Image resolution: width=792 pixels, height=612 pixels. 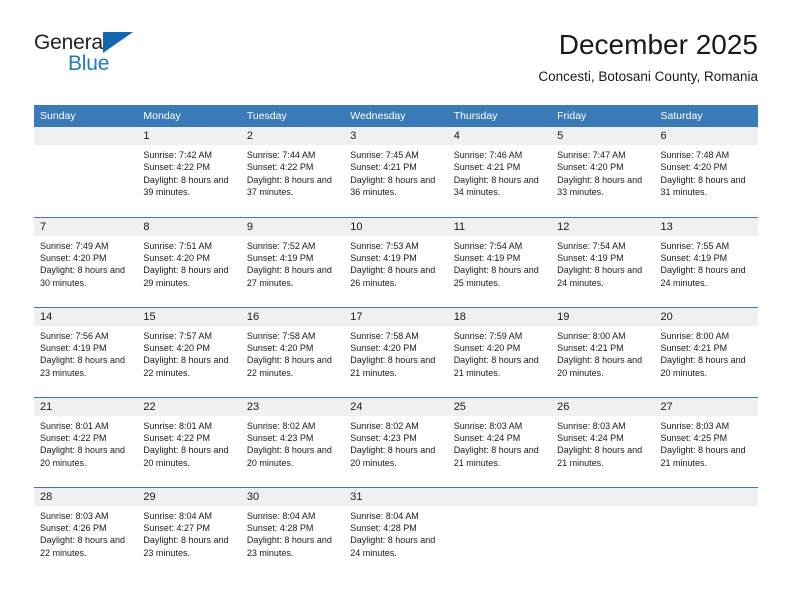 What do you see at coordinates (694, 257) in the screenshot?
I see `sunset-text: Sunset: 4:19 PM` at bounding box center [694, 257].